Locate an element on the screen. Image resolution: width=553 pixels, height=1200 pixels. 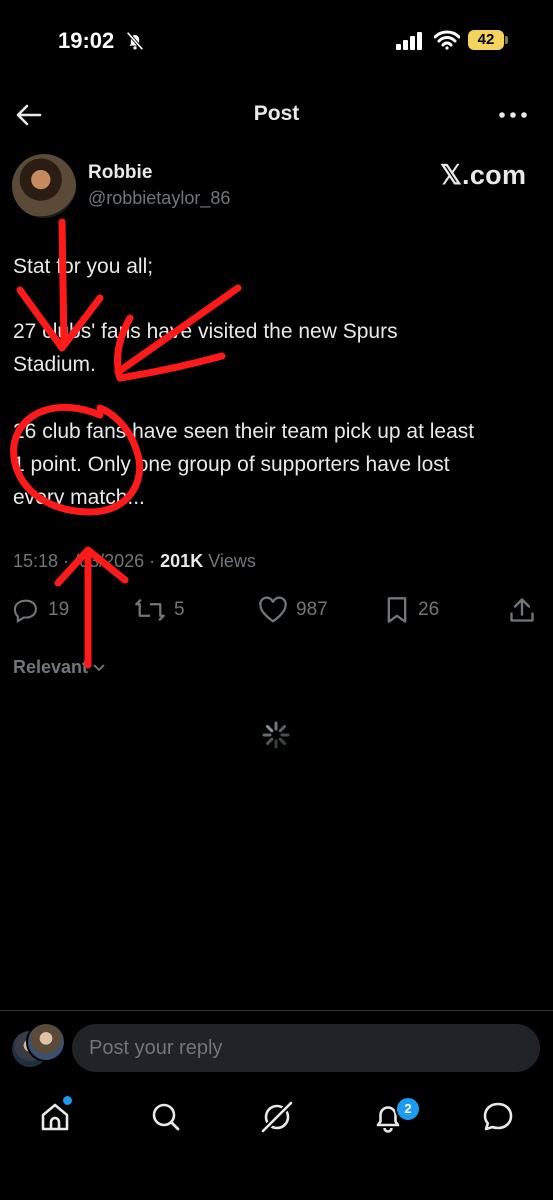
reply-avatars is located at coordinates (38, 1047).